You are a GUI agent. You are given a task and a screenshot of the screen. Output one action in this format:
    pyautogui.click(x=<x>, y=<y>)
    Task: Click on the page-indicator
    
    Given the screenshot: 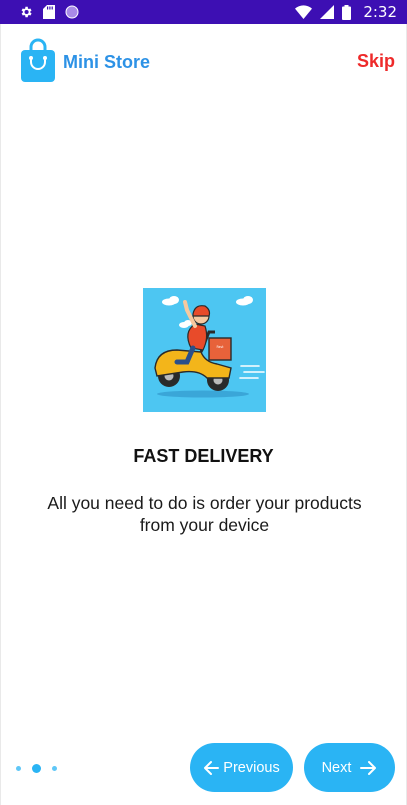 What is the action you would take?
    pyautogui.click(x=36, y=768)
    